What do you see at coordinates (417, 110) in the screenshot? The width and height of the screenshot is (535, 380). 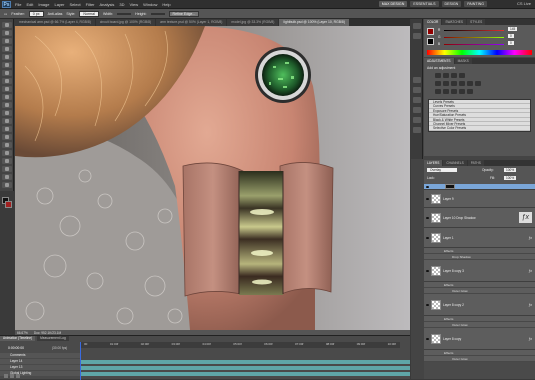 I see `paragraph-icon` at bounding box center [417, 110].